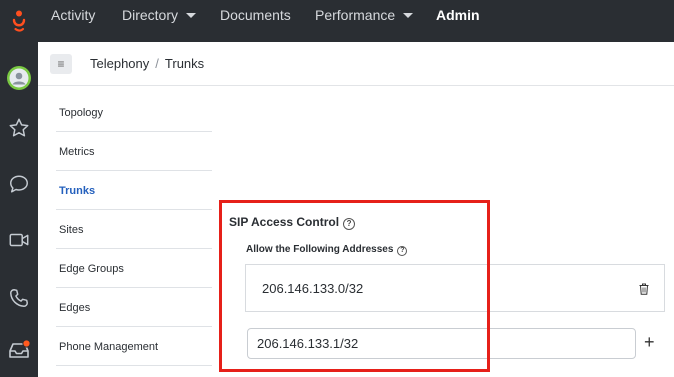 The height and width of the screenshot is (377, 674). I want to click on star-icon, so click(19, 128).